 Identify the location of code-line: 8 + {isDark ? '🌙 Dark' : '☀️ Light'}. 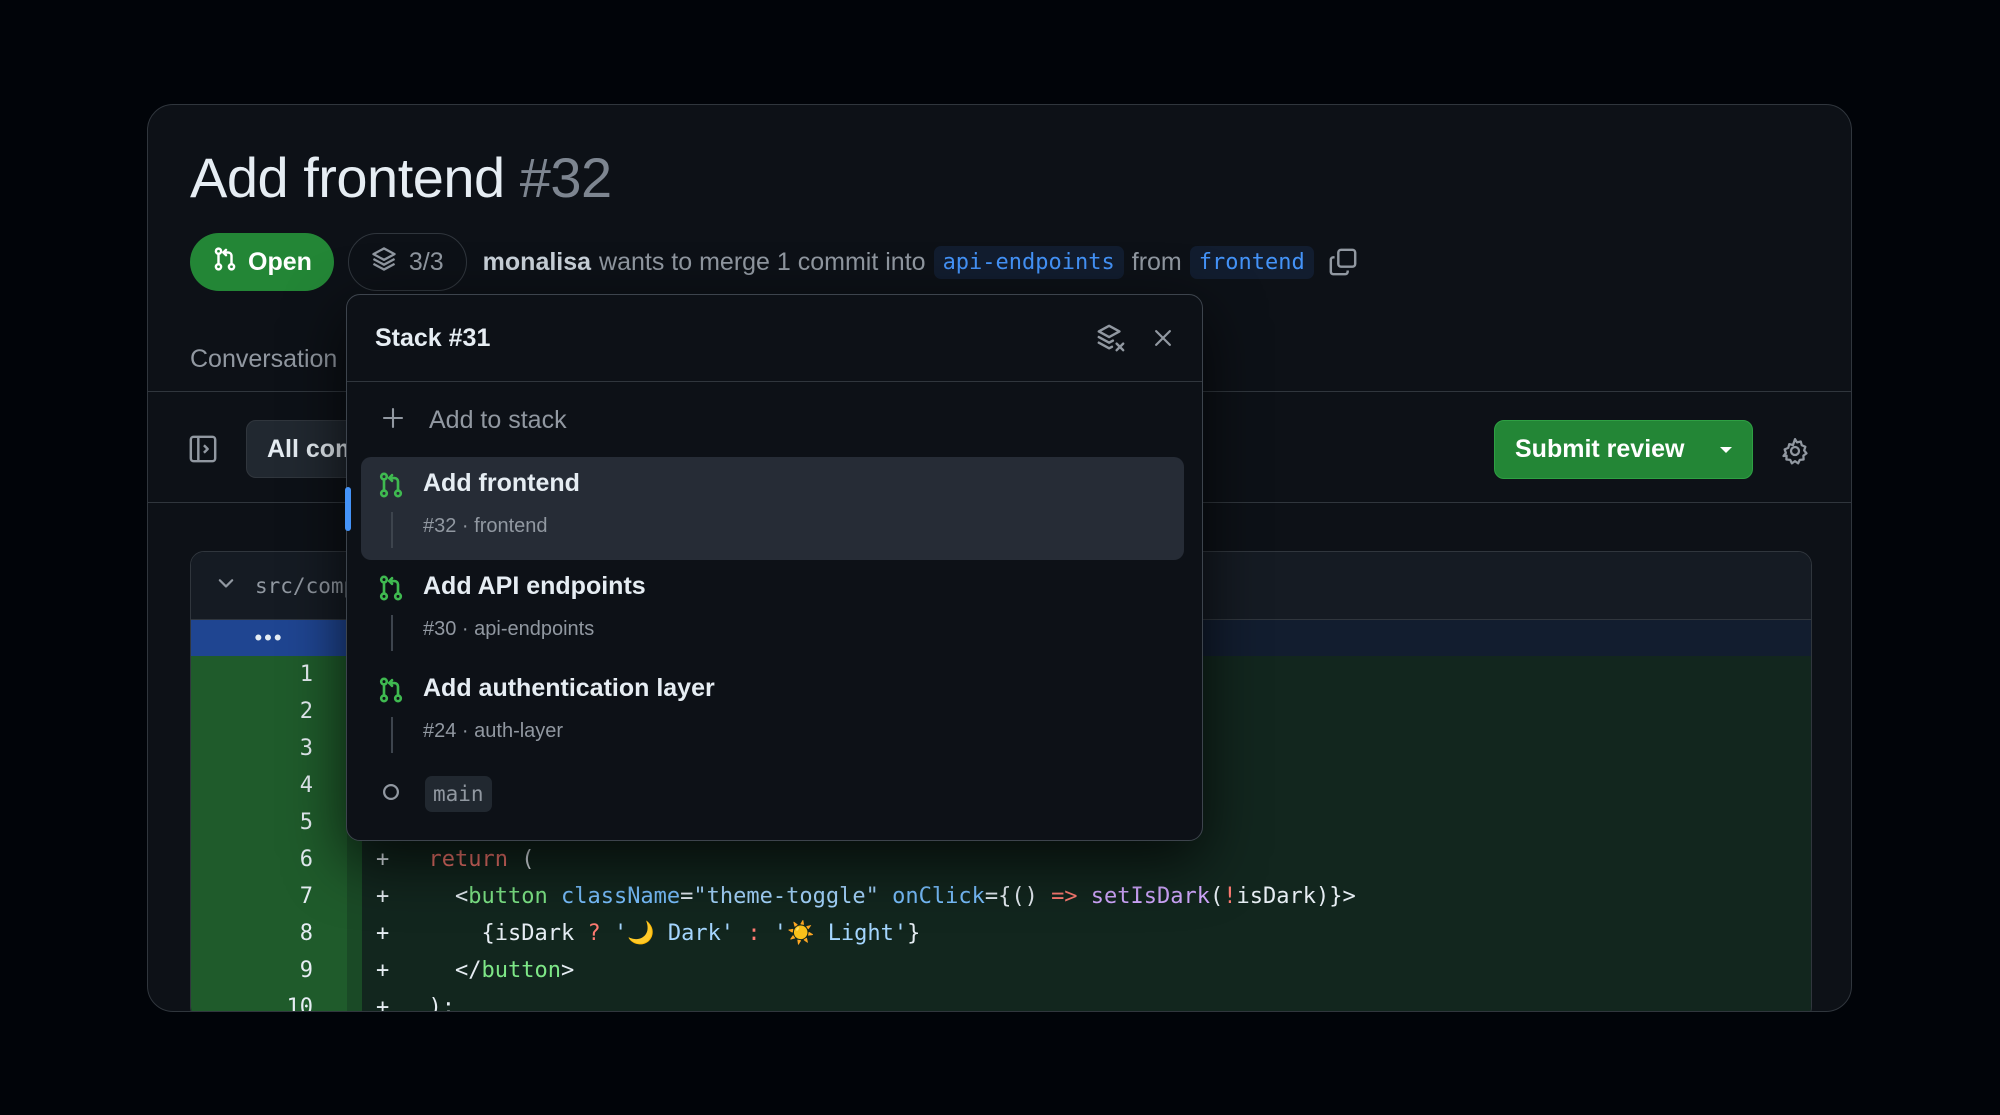
(1001, 933).